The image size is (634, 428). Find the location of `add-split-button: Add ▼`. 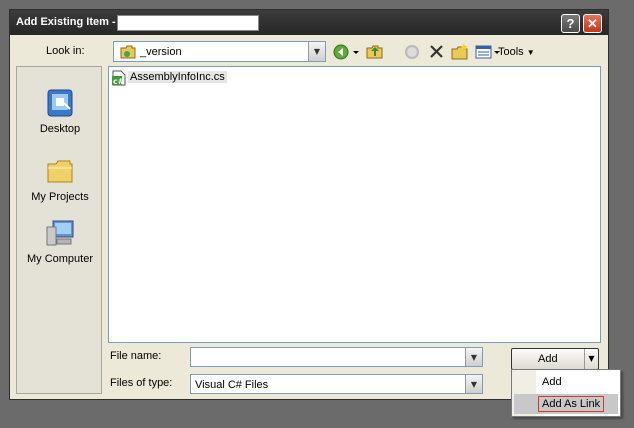

add-split-button: Add ▼ is located at coordinates (555, 359).